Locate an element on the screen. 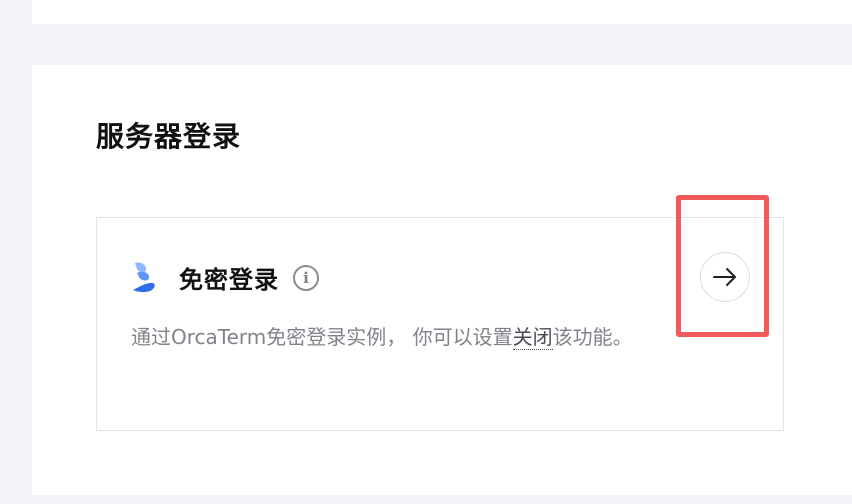 The height and width of the screenshot is (504, 852). section-title: 服务器登录 is located at coordinates (169, 136).